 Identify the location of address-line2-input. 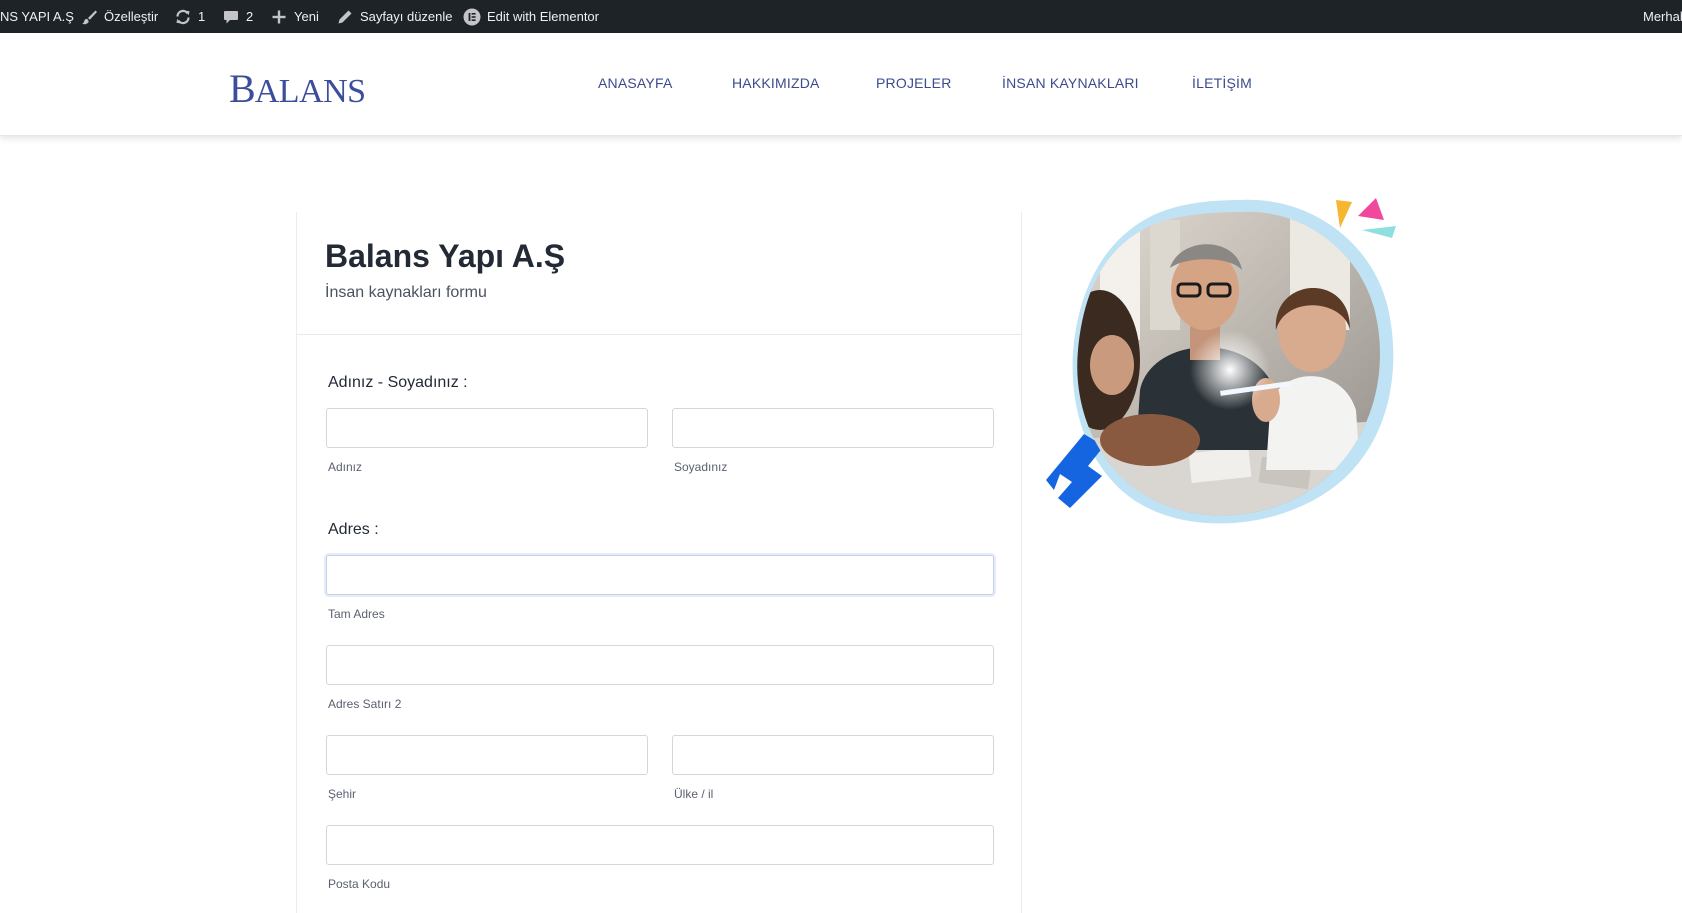
(660, 665).